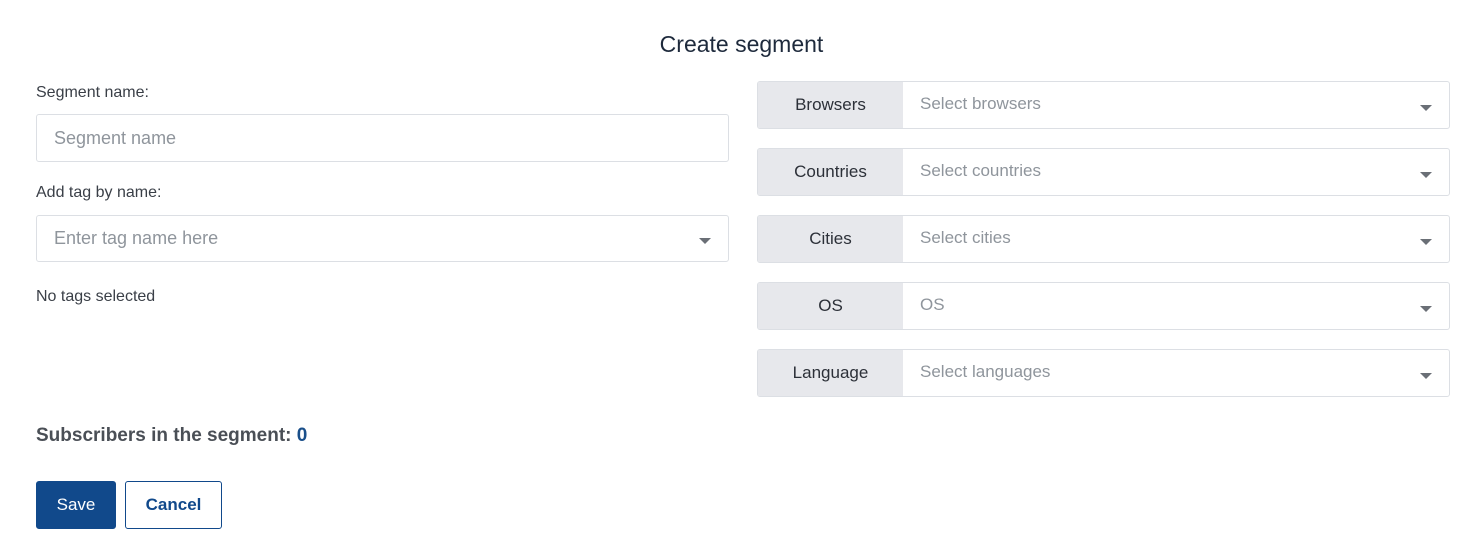  What do you see at coordinates (1176, 172) in the screenshot?
I see `countries-select: Select countries` at bounding box center [1176, 172].